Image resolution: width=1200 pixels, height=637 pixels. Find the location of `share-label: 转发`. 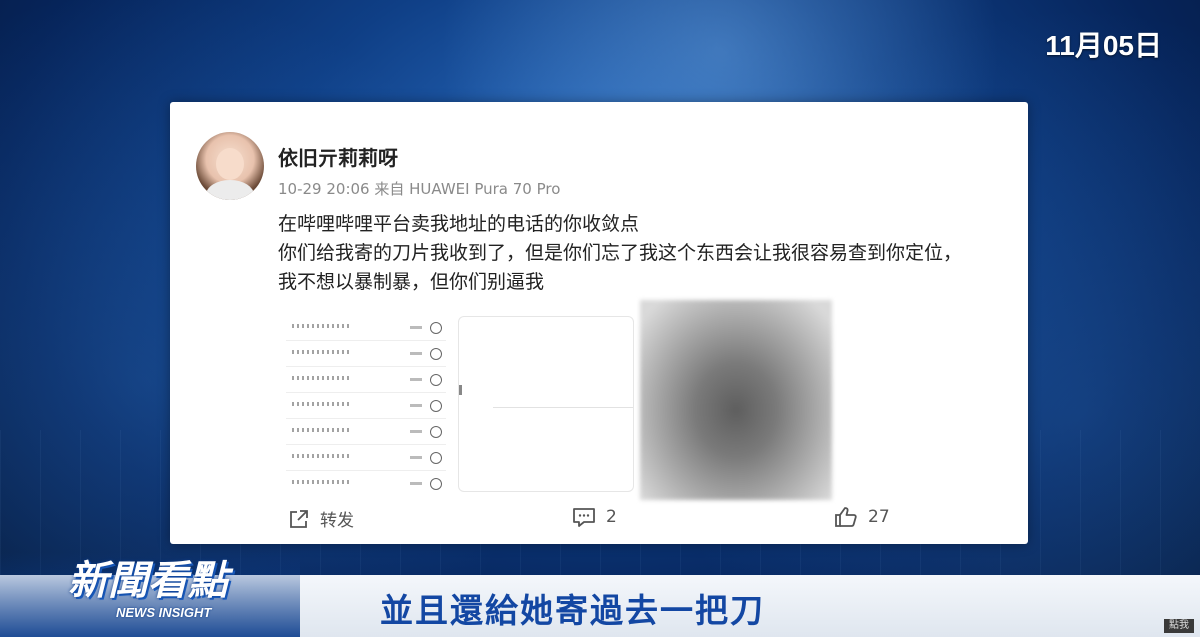

share-label: 转发 is located at coordinates (337, 521).